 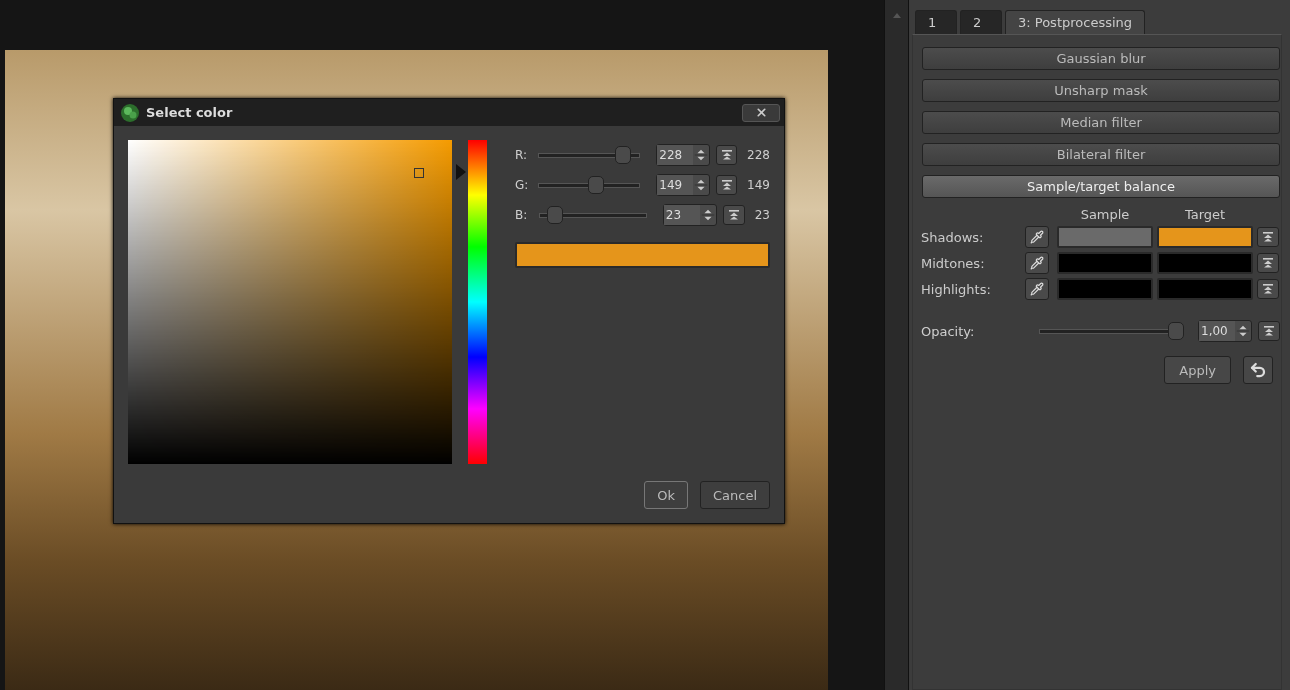 I want to click on channel-reading: 228, so click(x=758, y=155).